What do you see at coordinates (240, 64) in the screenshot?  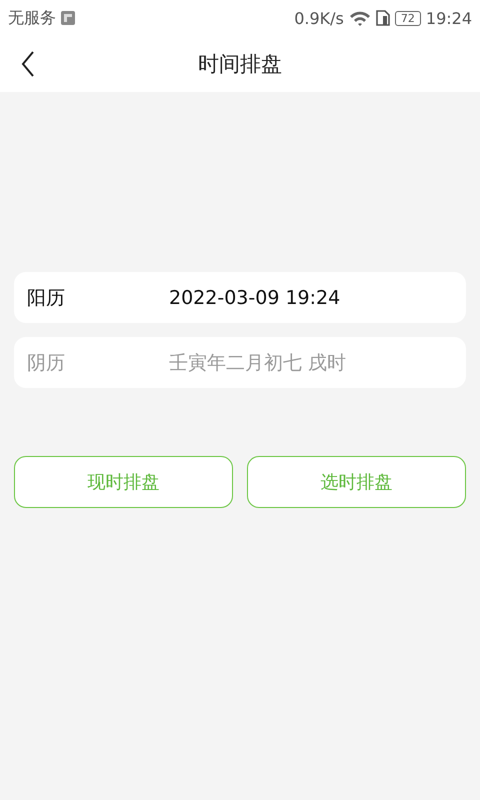 I see `page-title: 时间排盘` at bounding box center [240, 64].